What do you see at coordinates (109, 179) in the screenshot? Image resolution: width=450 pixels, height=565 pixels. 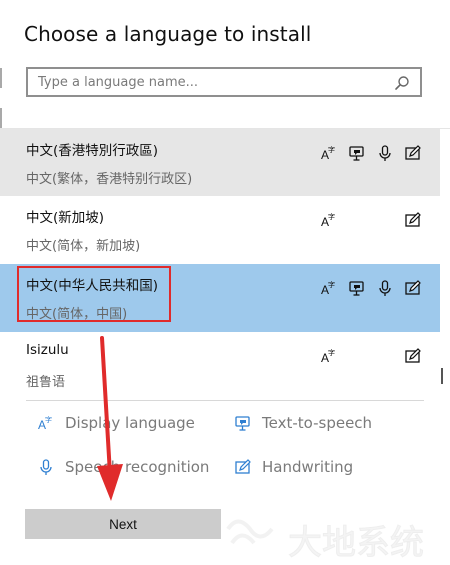 I see `language-subtitle: 中文(繁体，香港特别行政区)` at bounding box center [109, 179].